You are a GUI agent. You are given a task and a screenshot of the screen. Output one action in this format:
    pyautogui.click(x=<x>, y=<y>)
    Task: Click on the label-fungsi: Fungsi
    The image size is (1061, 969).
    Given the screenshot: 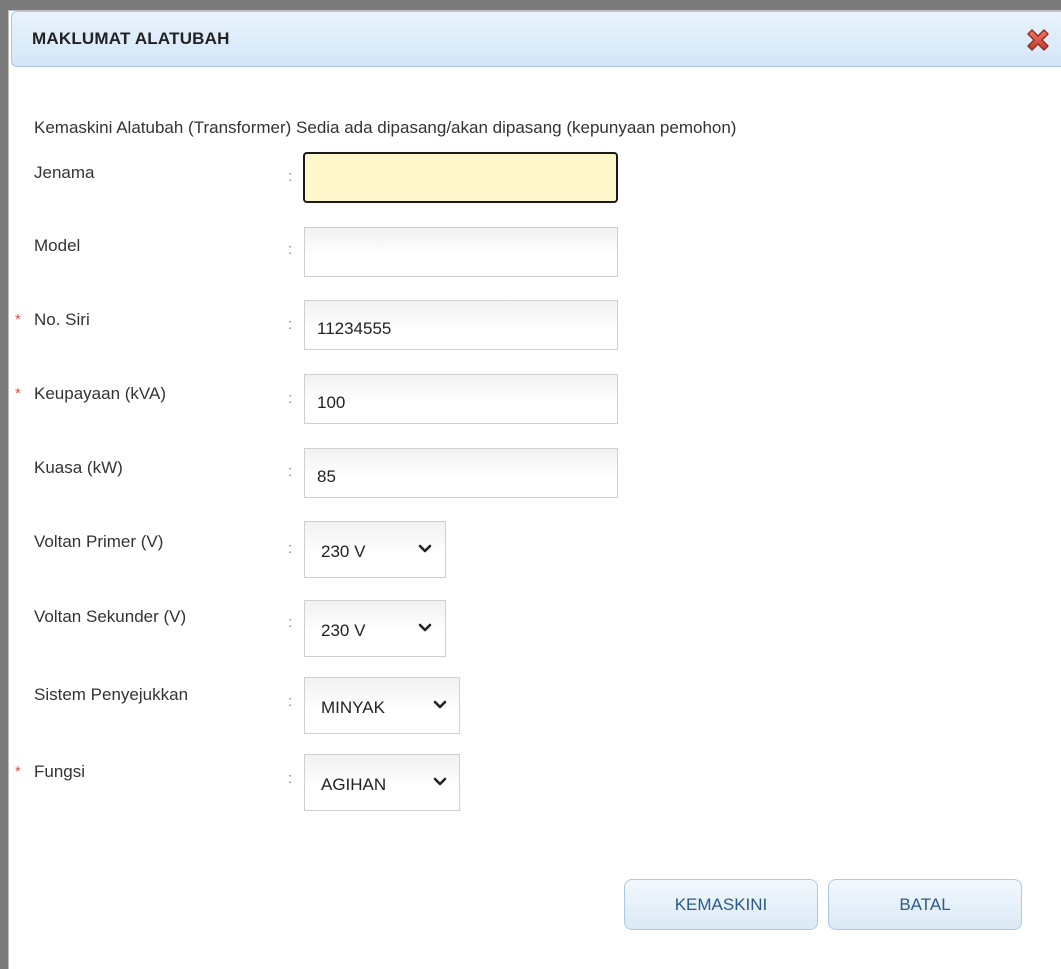 What is the action you would take?
    pyautogui.click(x=60, y=771)
    